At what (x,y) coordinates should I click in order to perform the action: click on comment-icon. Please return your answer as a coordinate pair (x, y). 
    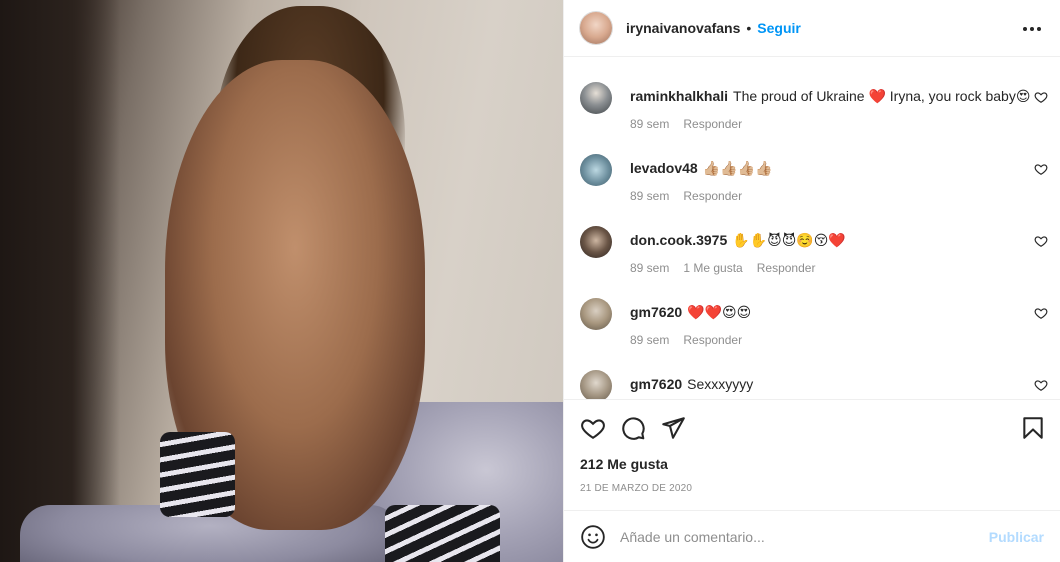
    Looking at the image, I should click on (633, 428).